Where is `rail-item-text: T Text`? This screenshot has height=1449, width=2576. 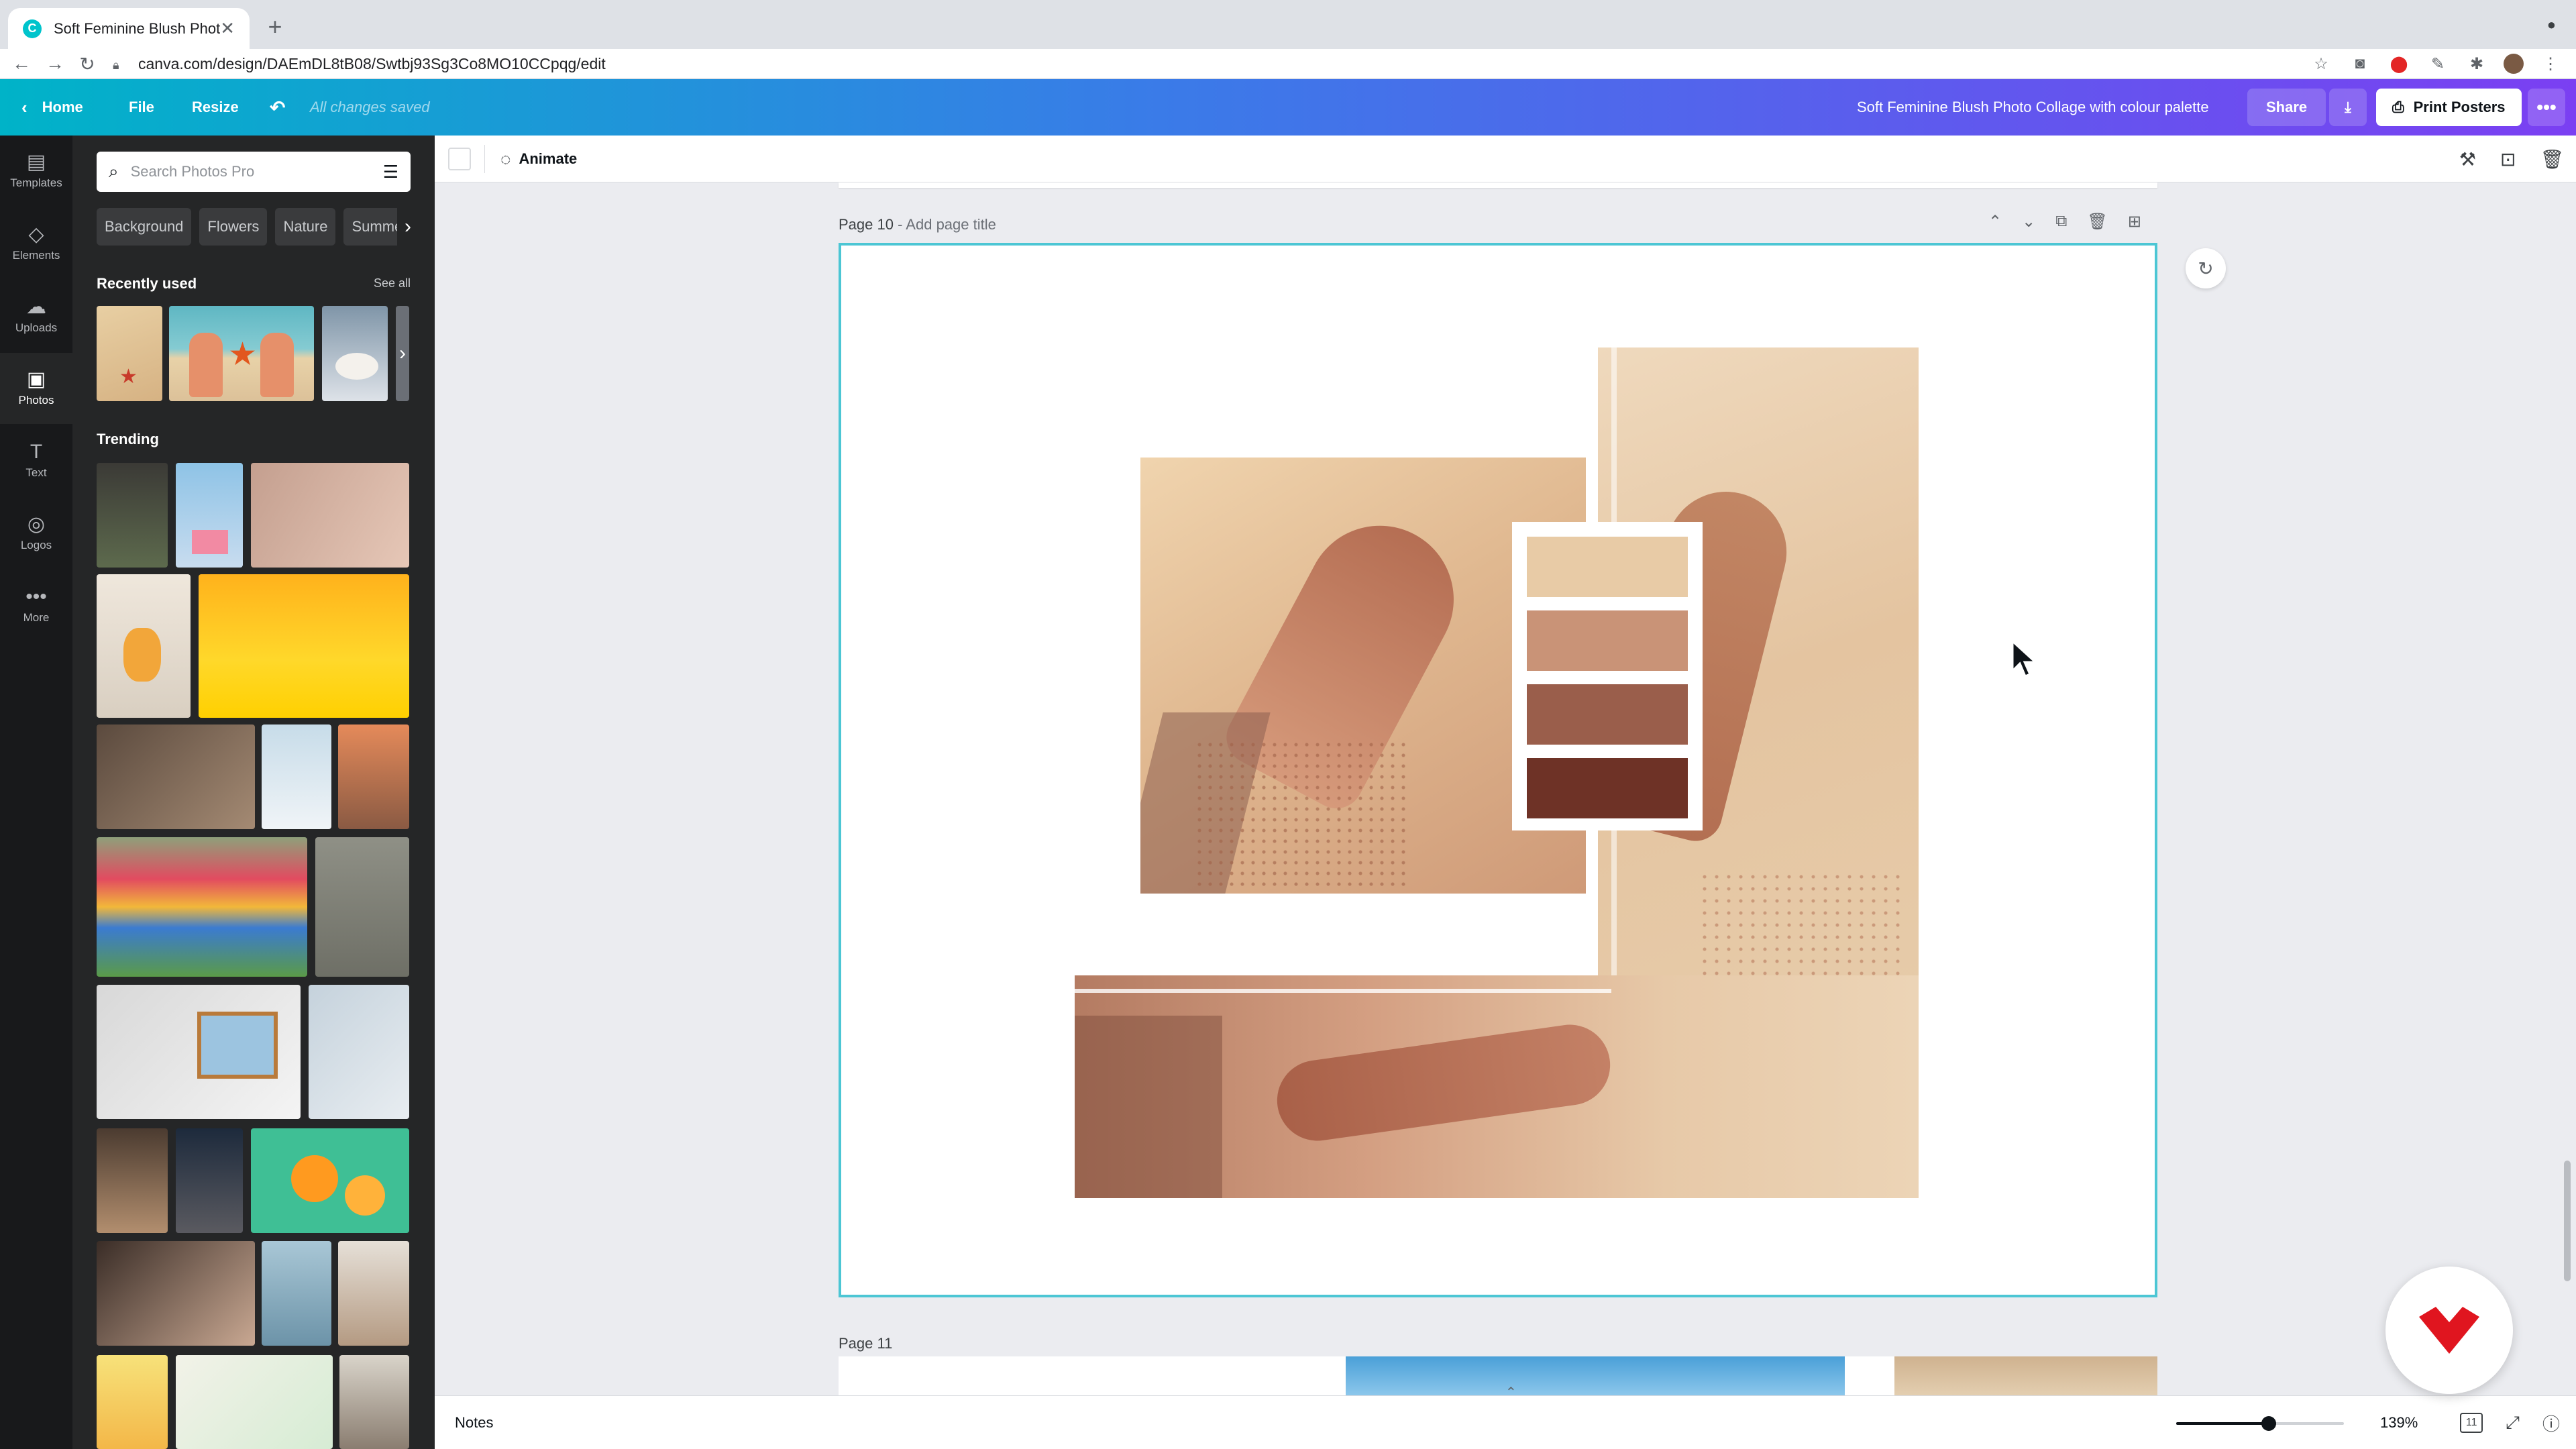 rail-item-text: T Text is located at coordinates (36, 460).